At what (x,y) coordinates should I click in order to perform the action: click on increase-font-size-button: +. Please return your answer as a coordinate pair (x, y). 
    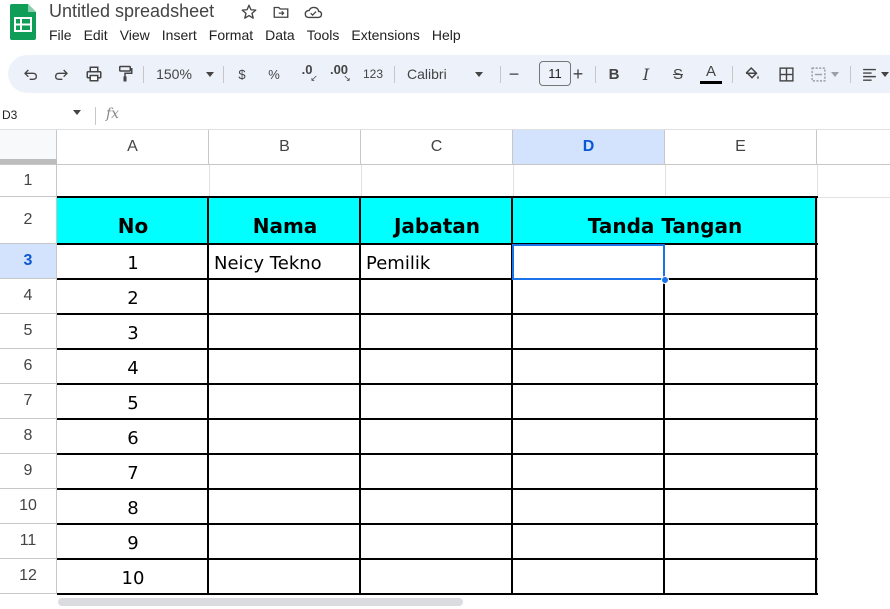
    Looking at the image, I should click on (578, 74).